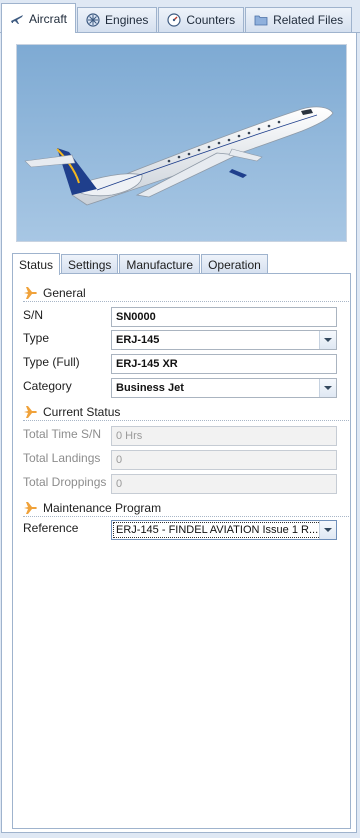  Describe the element at coordinates (224, 317) in the screenshot. I see `sn-field: SN0000` at that location.